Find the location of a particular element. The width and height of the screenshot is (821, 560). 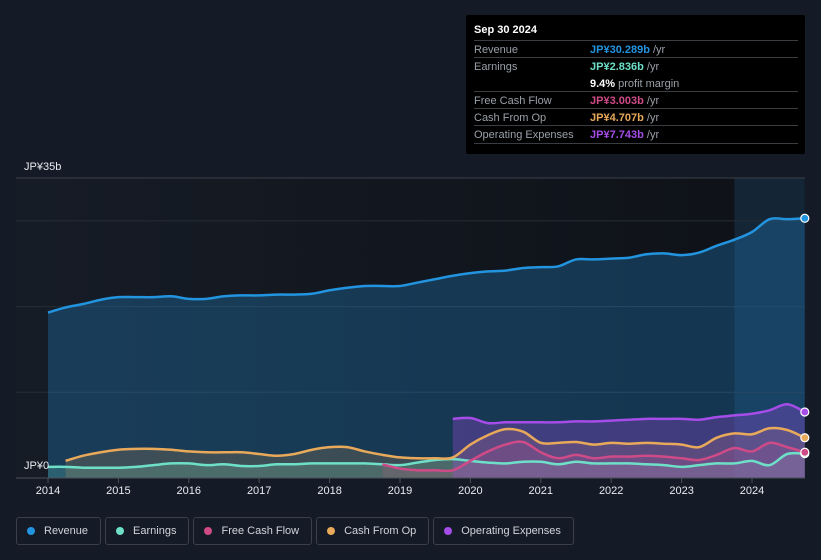

tooltip-row-free-cash-flow: Free Cash Flow JP¥3.003b /yr is located at coordinates (636, 100).